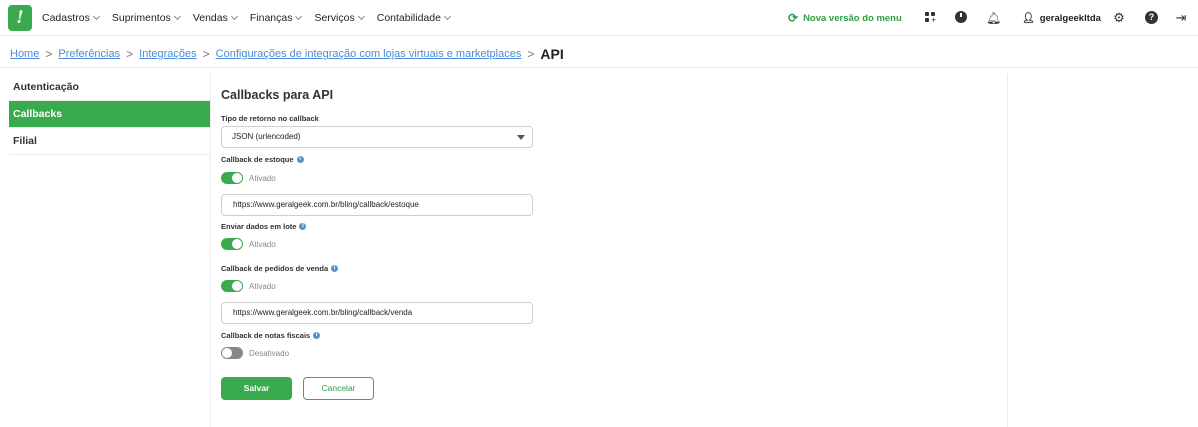  I want to click on sidebar-item-callbacks: Callbacks, so click(109, 114).